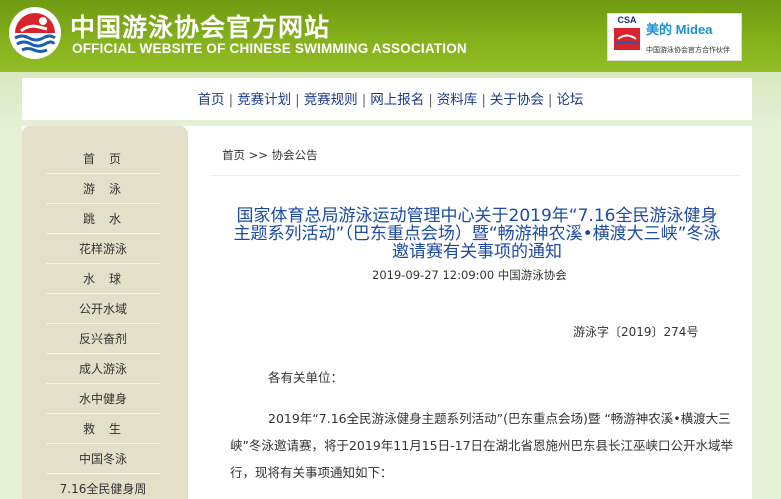 The height and width of the screenshot is (499, 781). What do you see at coordinates (35, 33) in the screenshot?
I see `csa-logo-icon` at bounding box center [35, 33].